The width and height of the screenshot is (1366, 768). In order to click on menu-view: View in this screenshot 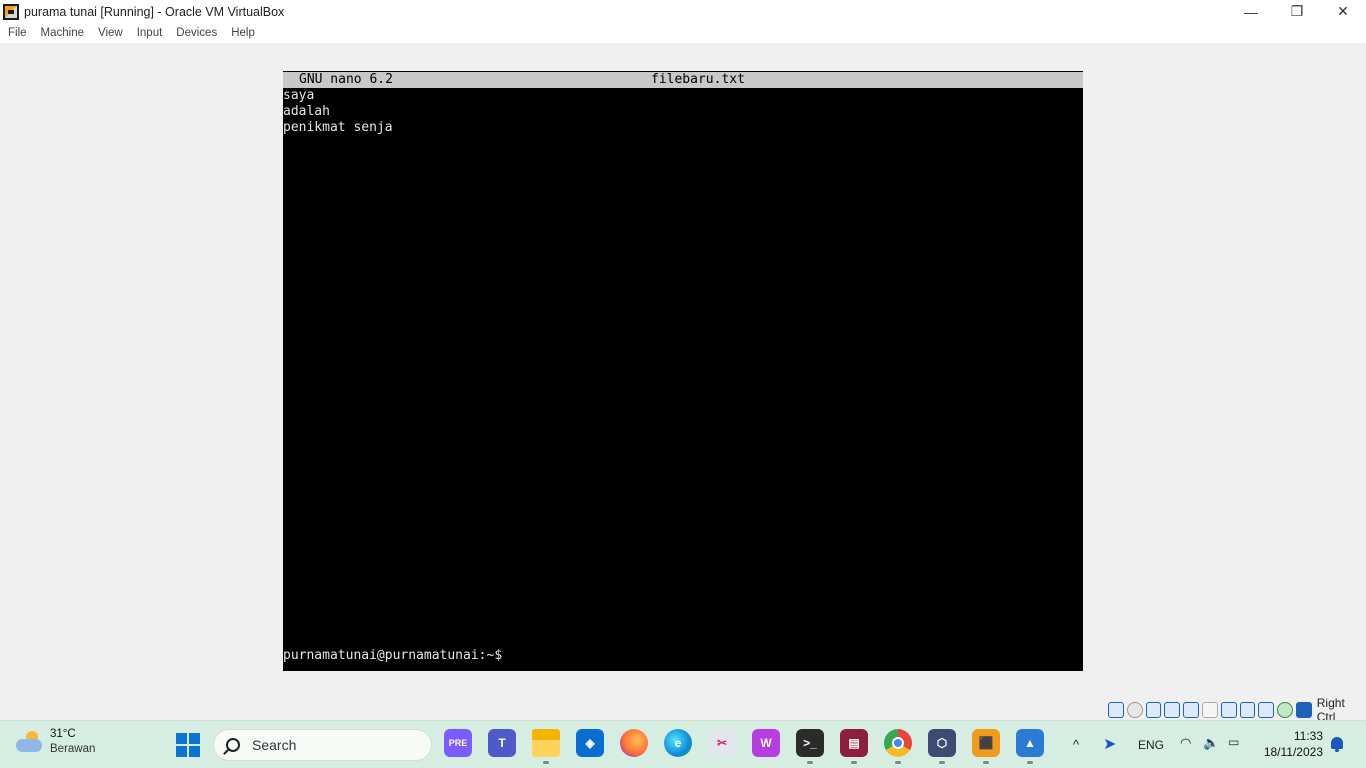, I will do `click(110, 33)`.